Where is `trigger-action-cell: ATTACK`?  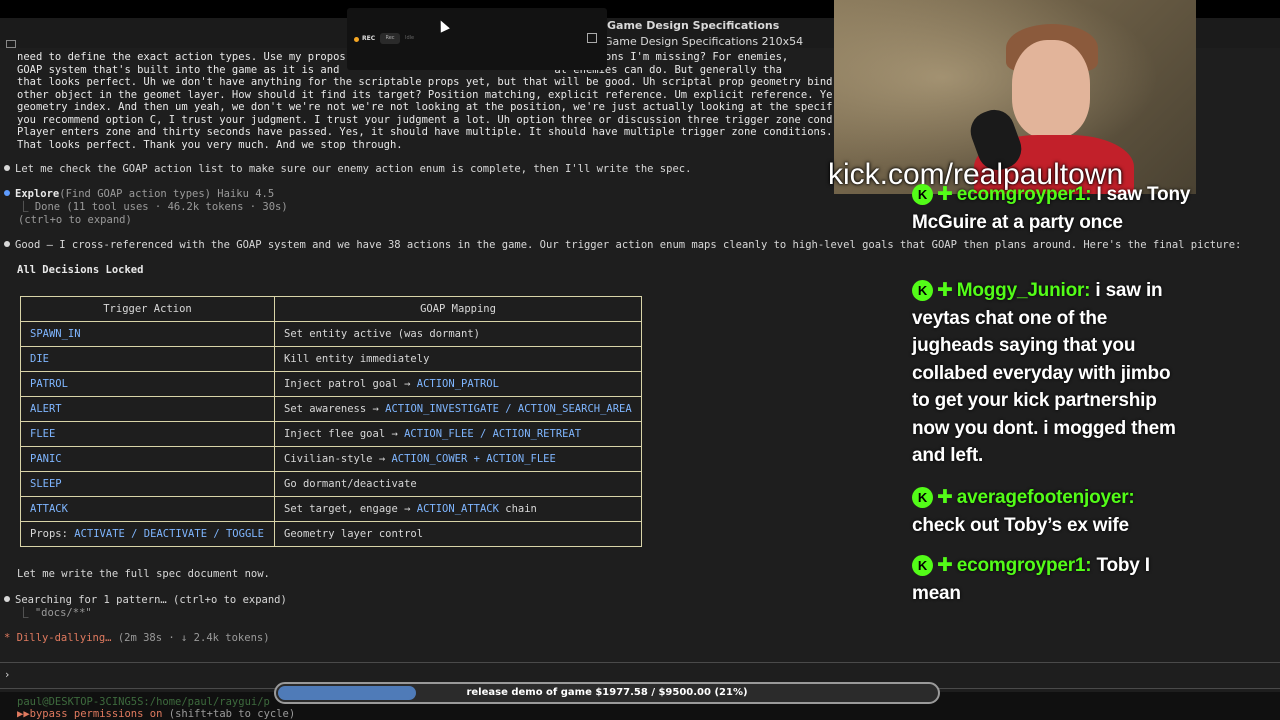 trigger-action-cell: ATTACK is located at coordinates (147, 509).